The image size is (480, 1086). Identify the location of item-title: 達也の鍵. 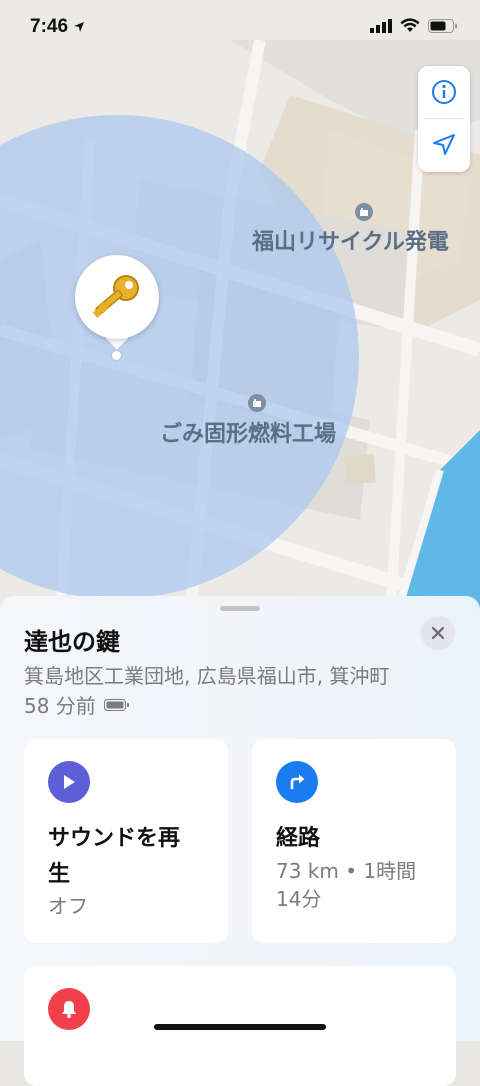
(72, 642).